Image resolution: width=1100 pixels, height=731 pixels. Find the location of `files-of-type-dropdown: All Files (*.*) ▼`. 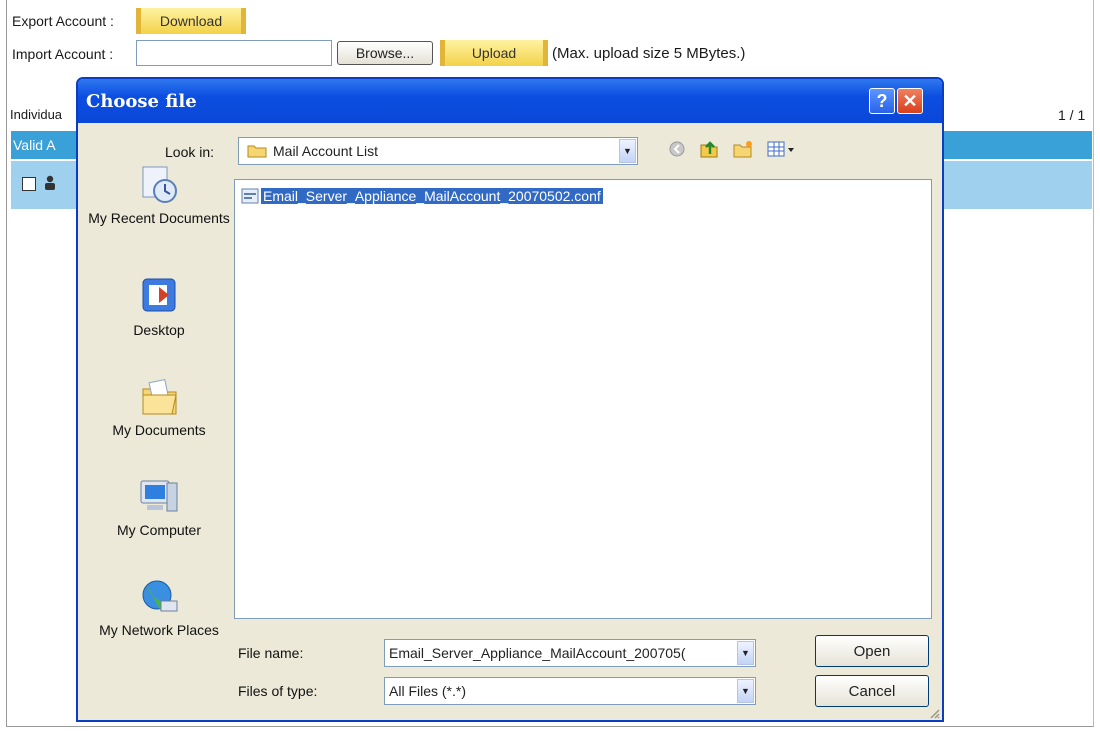

files-of-type-dropdown: All Files (*.*) ▼ is located at coordinates (570, 691).